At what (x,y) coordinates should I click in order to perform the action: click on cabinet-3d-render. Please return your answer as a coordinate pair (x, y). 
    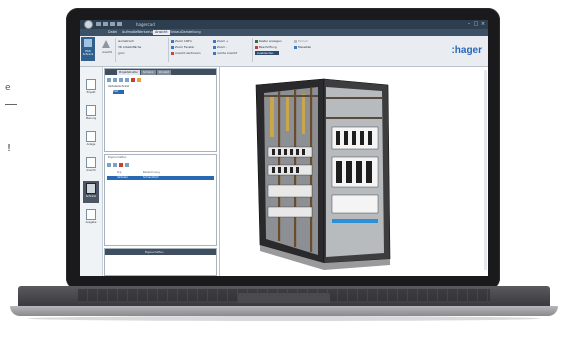
    Looking at the image, I should click on (323, 174).